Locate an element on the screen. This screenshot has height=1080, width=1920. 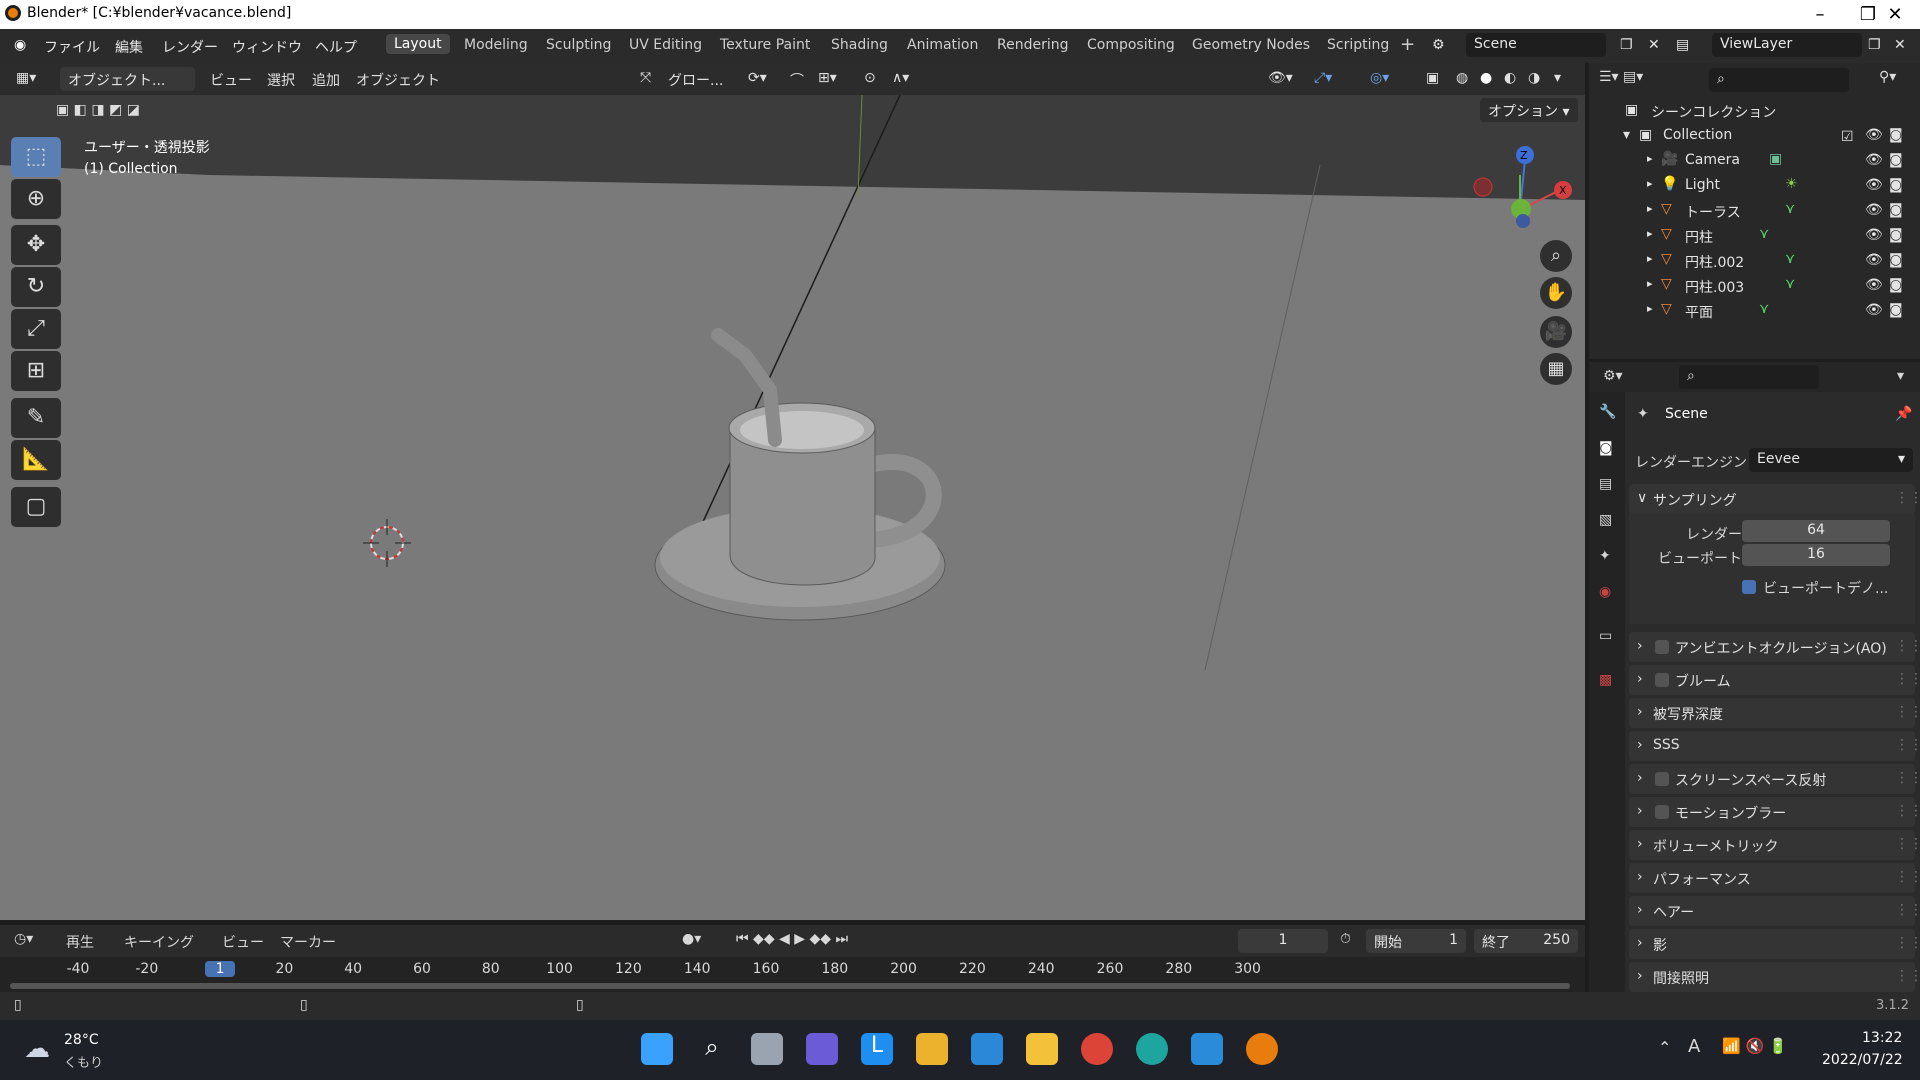
scene-selector-icon: ⚙ is located at coordinates (1438, 45).